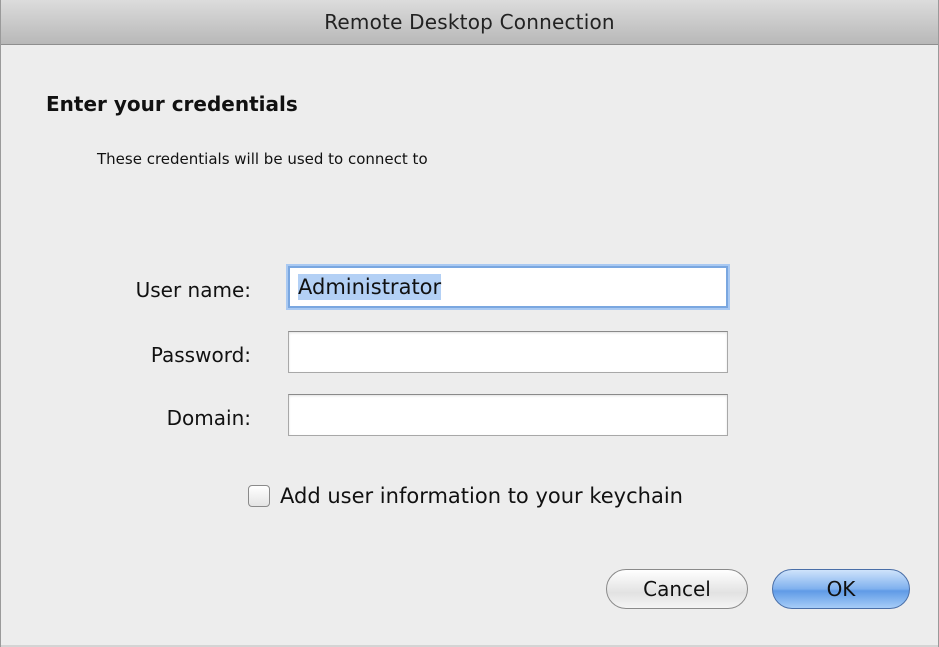  I want to click on window-title: Remote Desktop Connection, so click(469, 22).